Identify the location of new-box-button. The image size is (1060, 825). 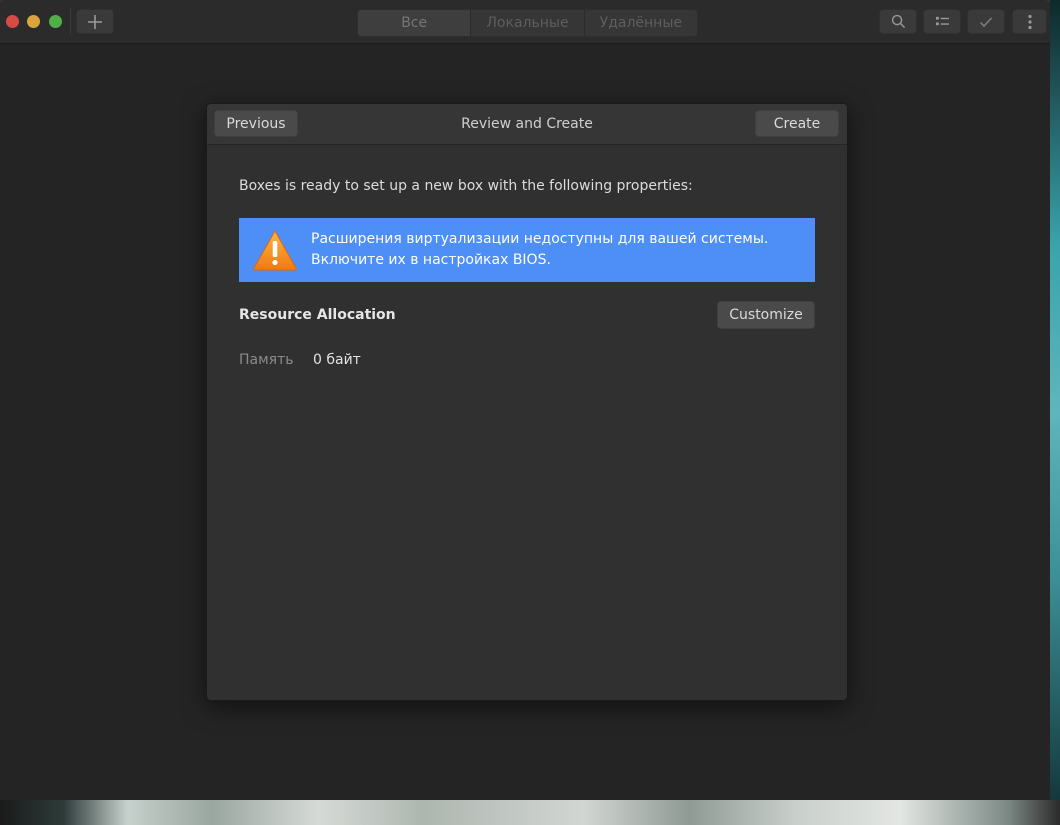
(95, 21).